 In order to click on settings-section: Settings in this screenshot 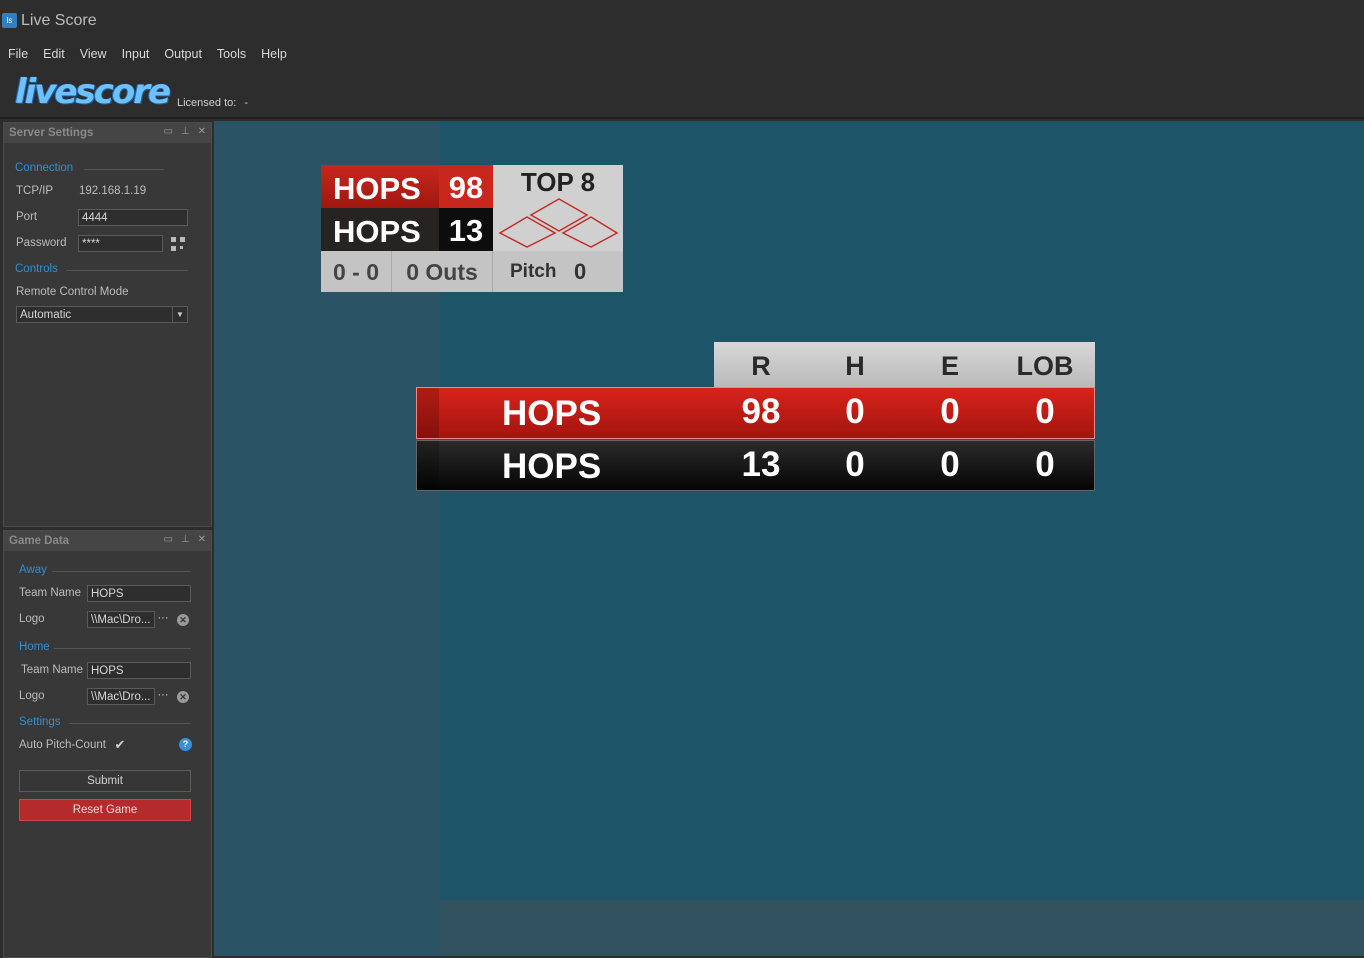, I will do `click(40, 722)`.